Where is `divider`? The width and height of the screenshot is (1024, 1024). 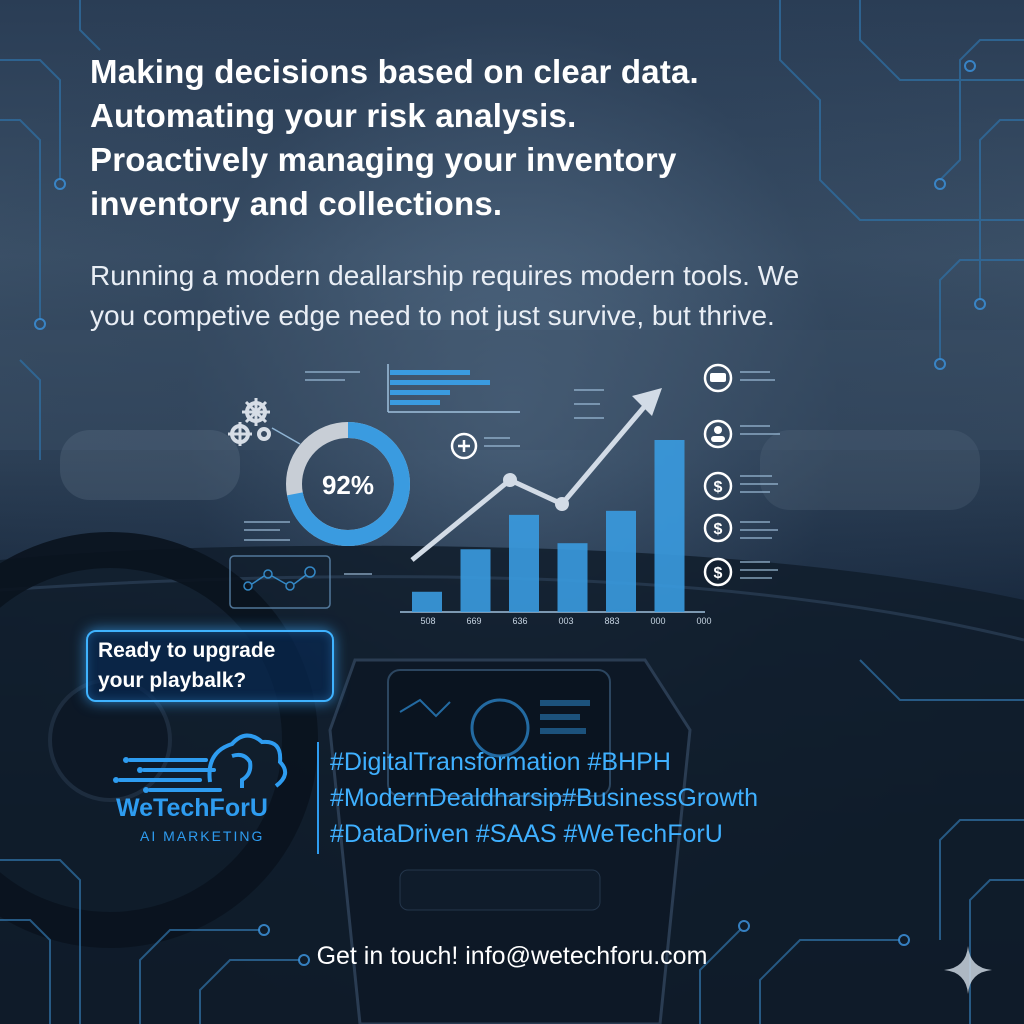 divider is located at coordinates (318, 798).